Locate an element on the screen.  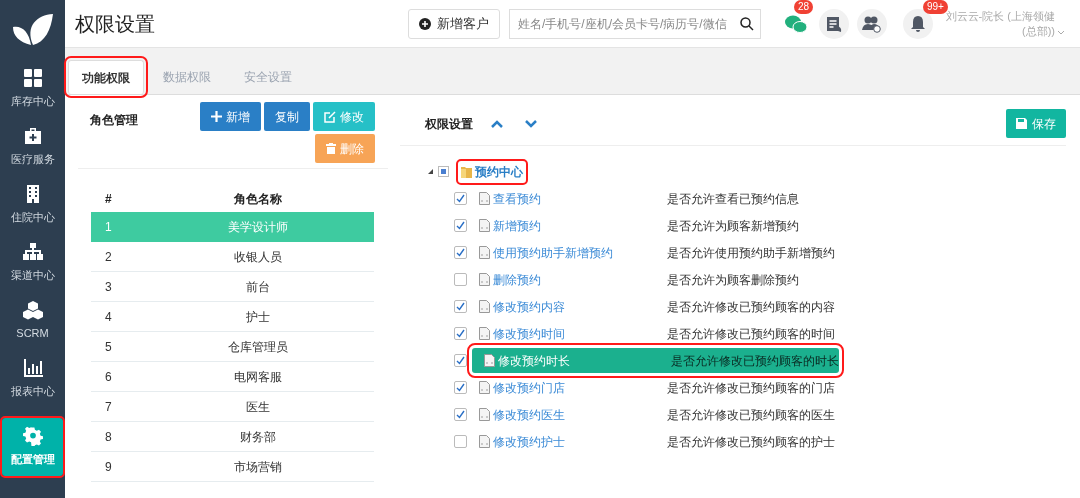
permission-row: 修改预约门店 是否允许修改已预约顾客的门店 is located at coordinates (772, 387).